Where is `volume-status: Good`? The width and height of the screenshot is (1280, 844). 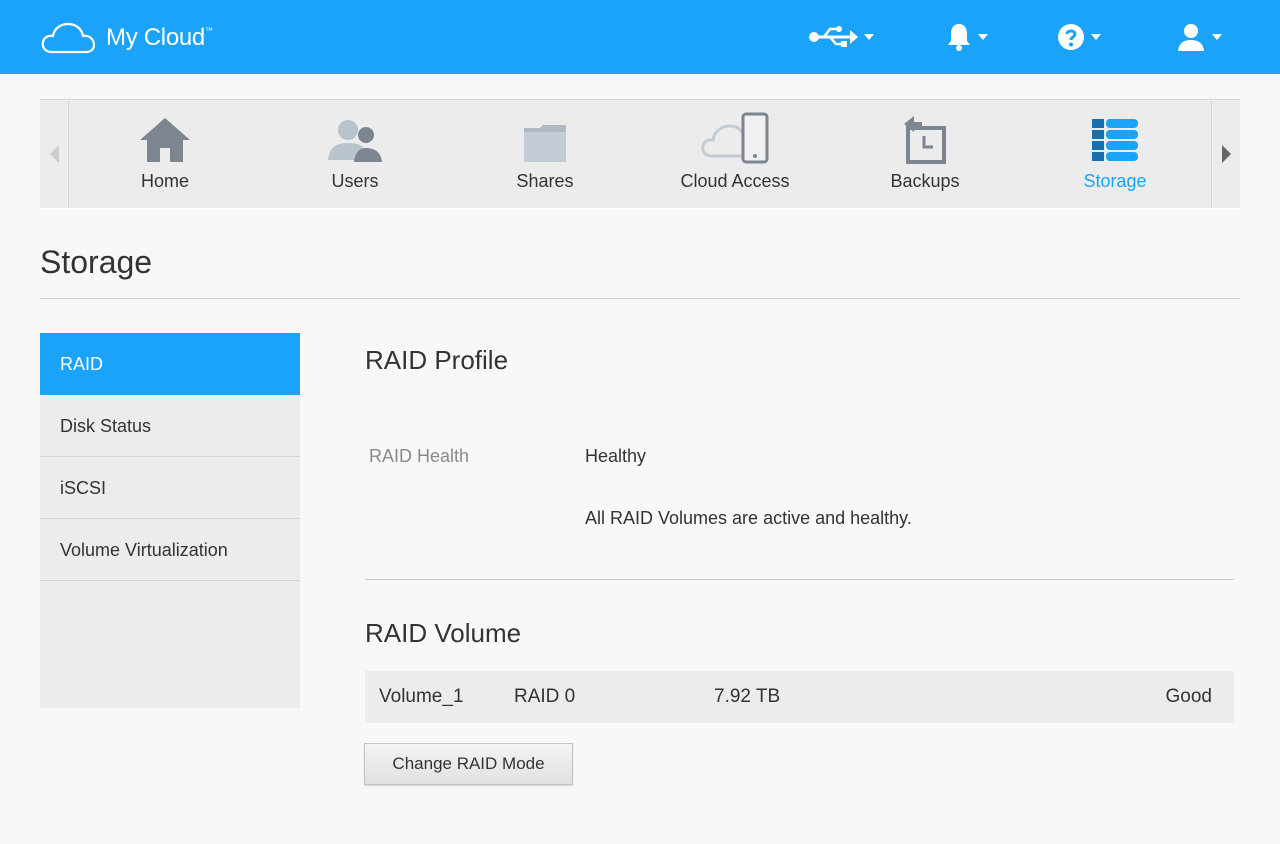
volume-status: Good is located at coordinates (1188, 696).